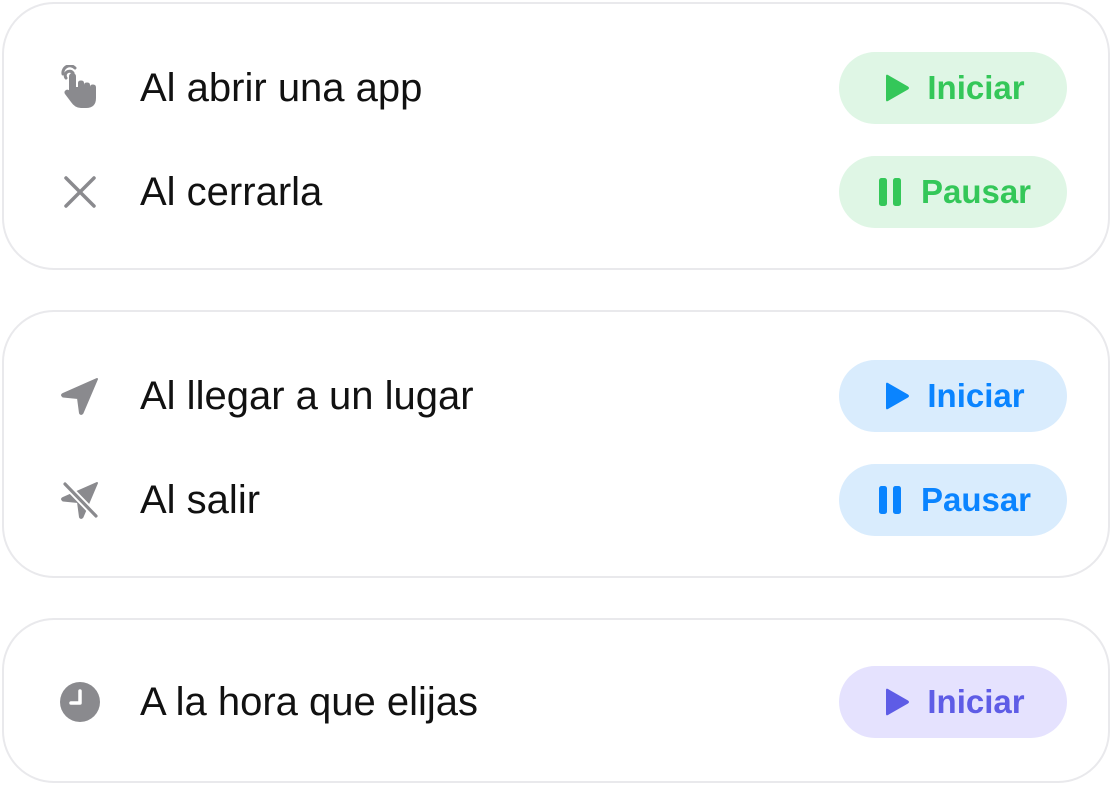  Describe the element at coordinates (200, 500) in the screenshot. I see `trigger-label: Al salir` at that location.